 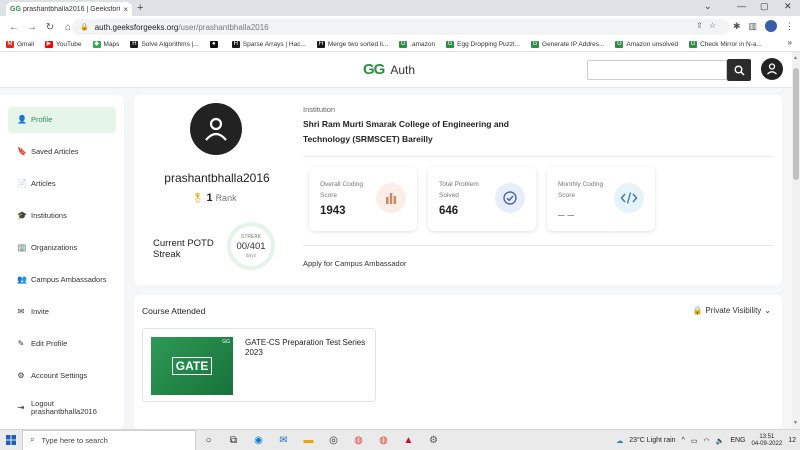 I want to click on dell-icon: ◎, so click(x=333, y=440).